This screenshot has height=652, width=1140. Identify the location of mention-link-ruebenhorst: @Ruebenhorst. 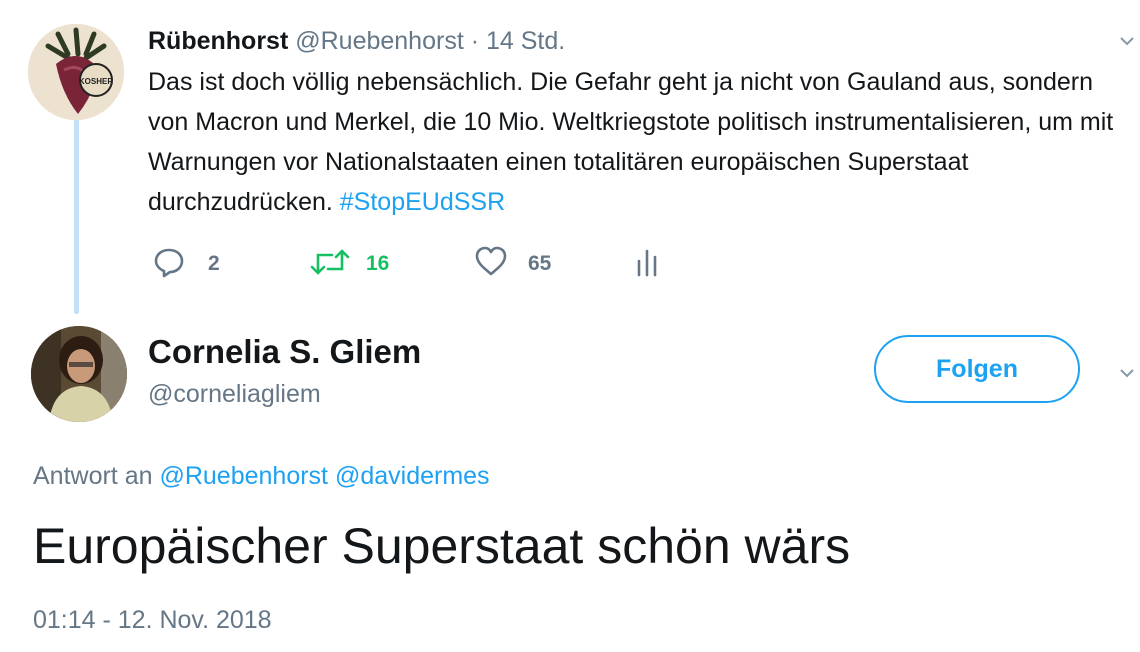
(243, 476).